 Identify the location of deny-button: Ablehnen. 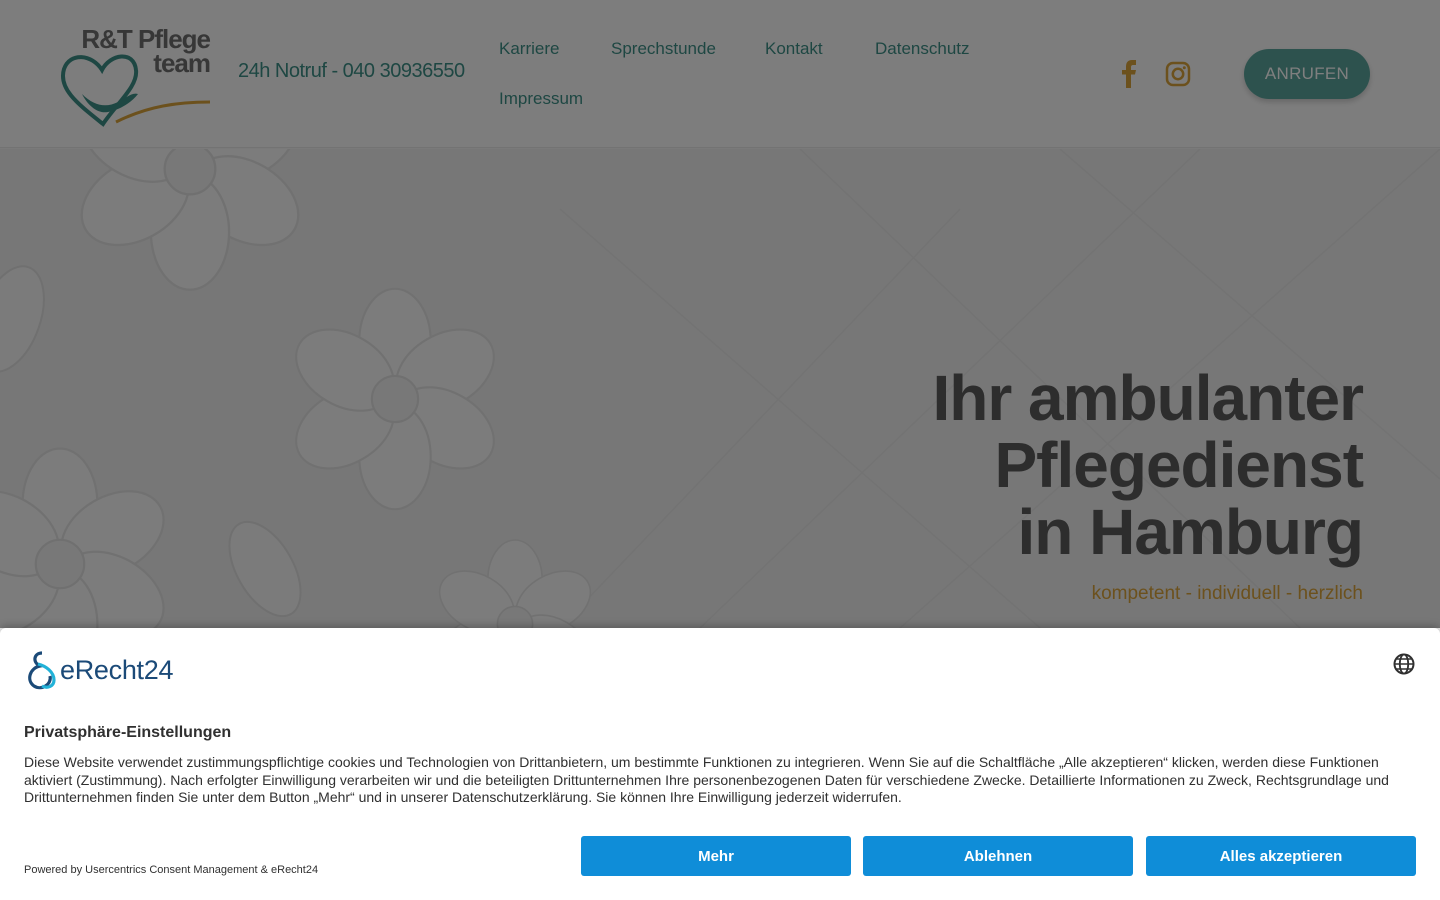
(998, 856).